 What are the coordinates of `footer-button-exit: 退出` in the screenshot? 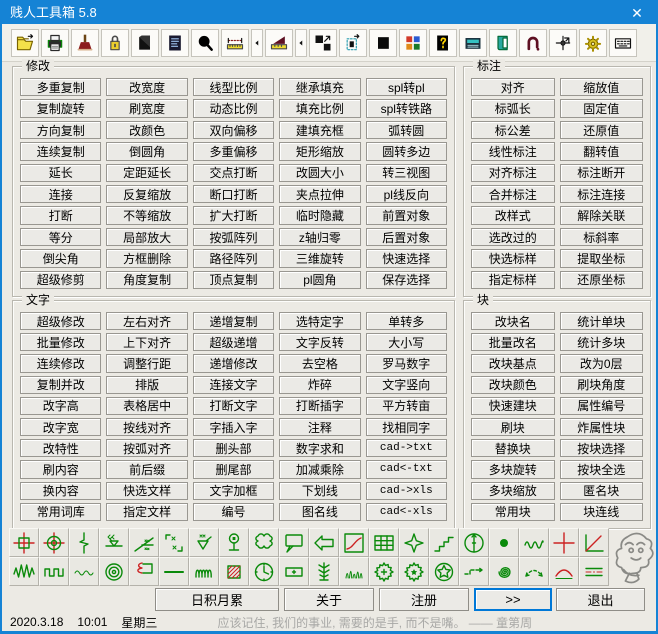 It's located at (600, 599).